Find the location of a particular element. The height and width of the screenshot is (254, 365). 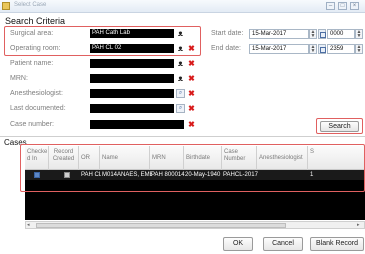

window-title: Select Case is located at coordinates (30, 5).